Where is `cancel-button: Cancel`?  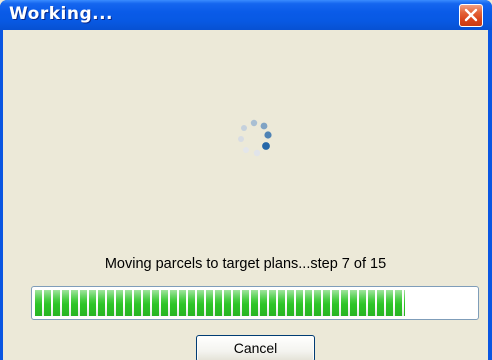 cancel-button: Cancel is located at coordinates (255, 347).